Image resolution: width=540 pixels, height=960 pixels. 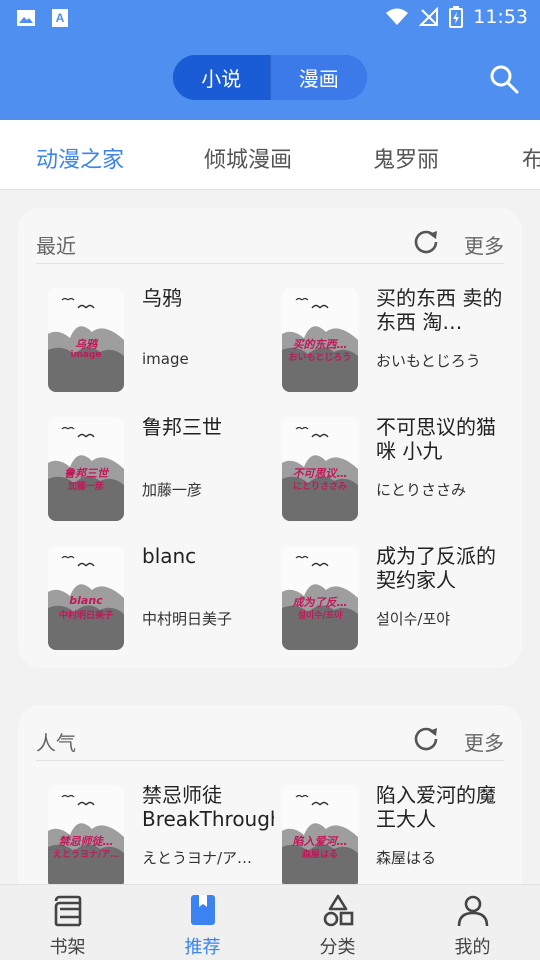 I want to click on book-item: 不可思议… にとりささみ 不可思议的猫咪 小九 にとりささみ, so click(x=388, y=457).